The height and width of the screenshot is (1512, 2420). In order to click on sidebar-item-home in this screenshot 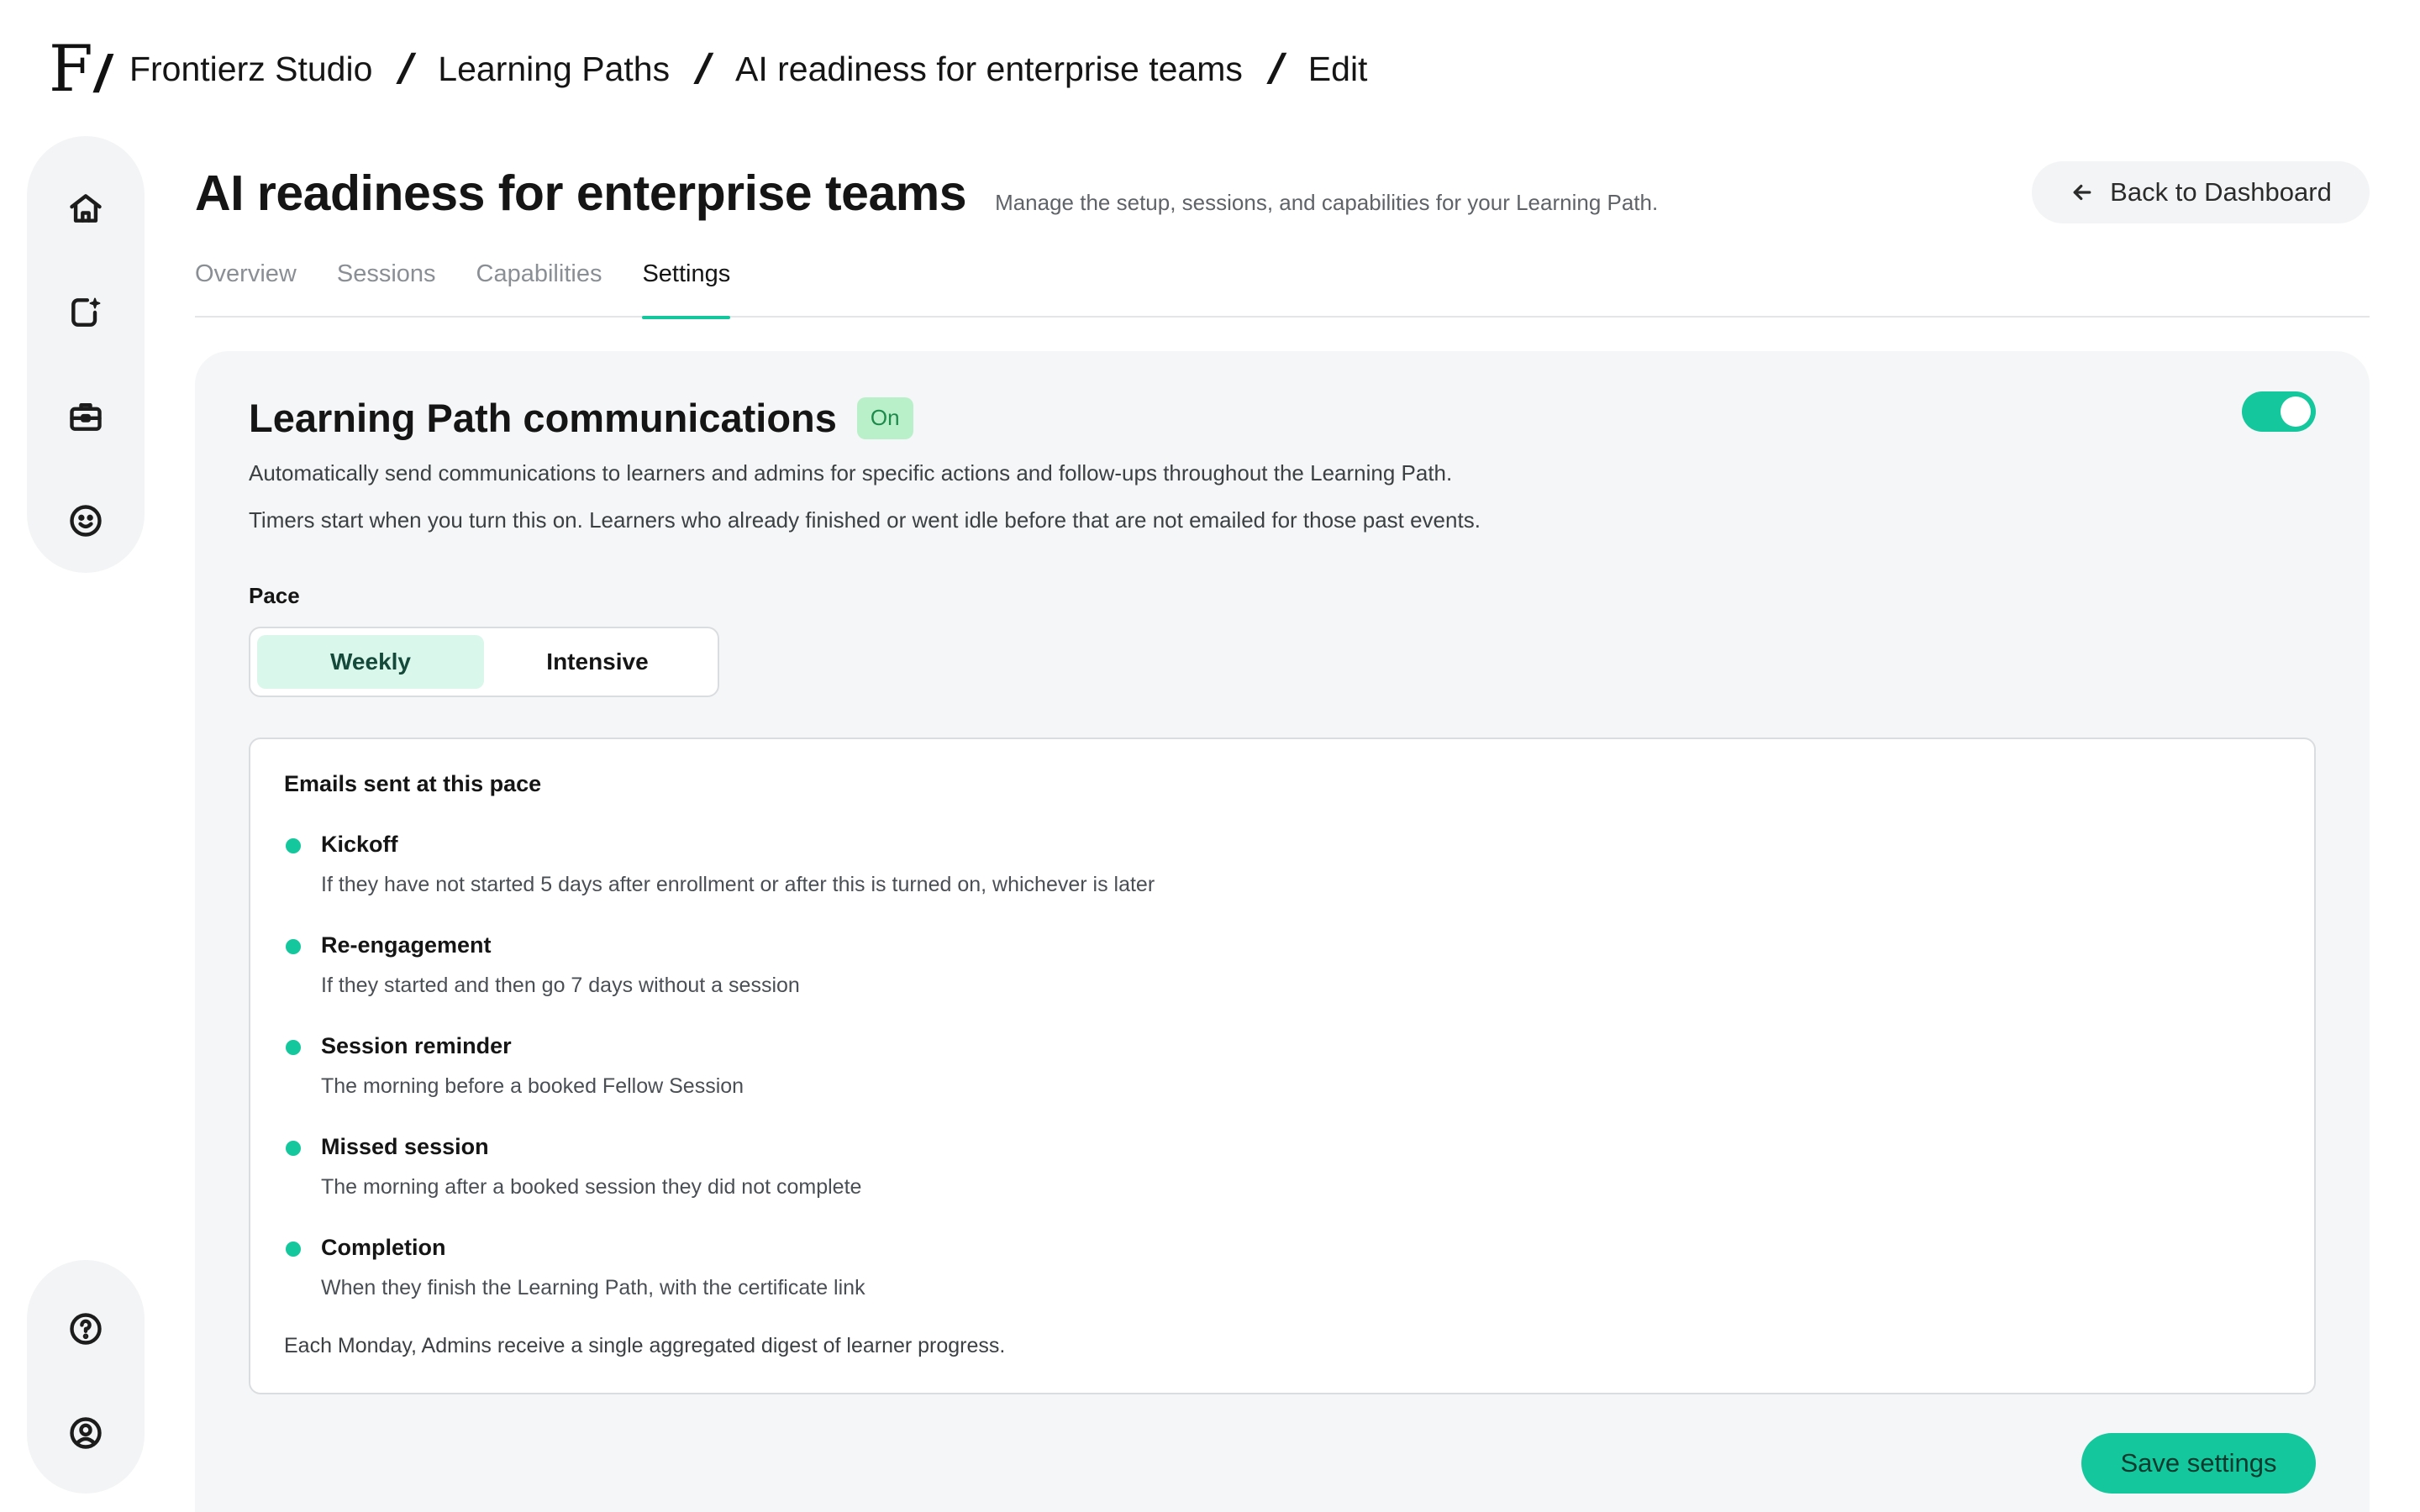, I will do `click(85, 208)`.